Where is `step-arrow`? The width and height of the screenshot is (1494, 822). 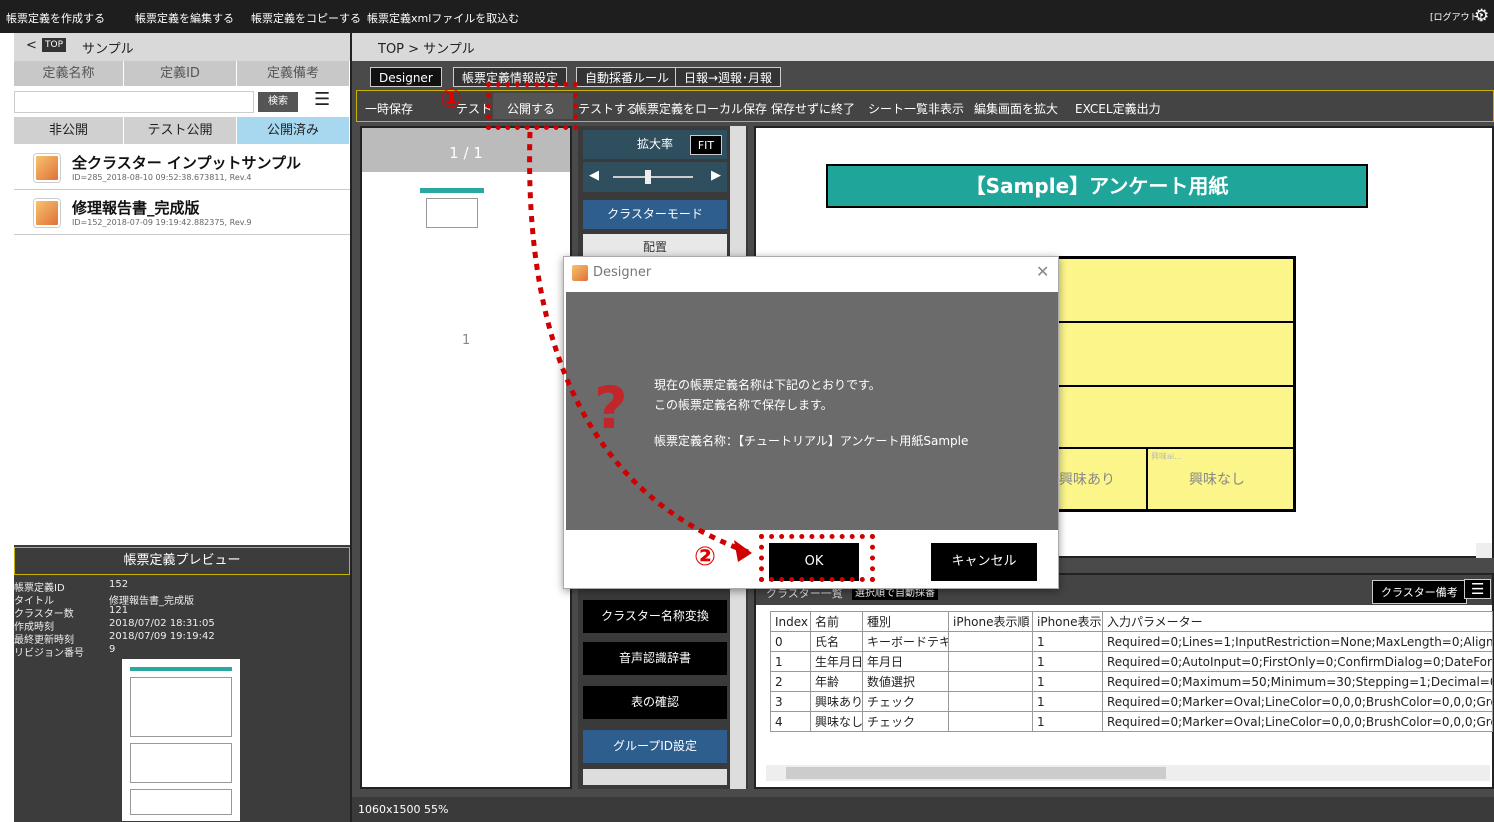
step-arrow is located at coordinates (639, 346).